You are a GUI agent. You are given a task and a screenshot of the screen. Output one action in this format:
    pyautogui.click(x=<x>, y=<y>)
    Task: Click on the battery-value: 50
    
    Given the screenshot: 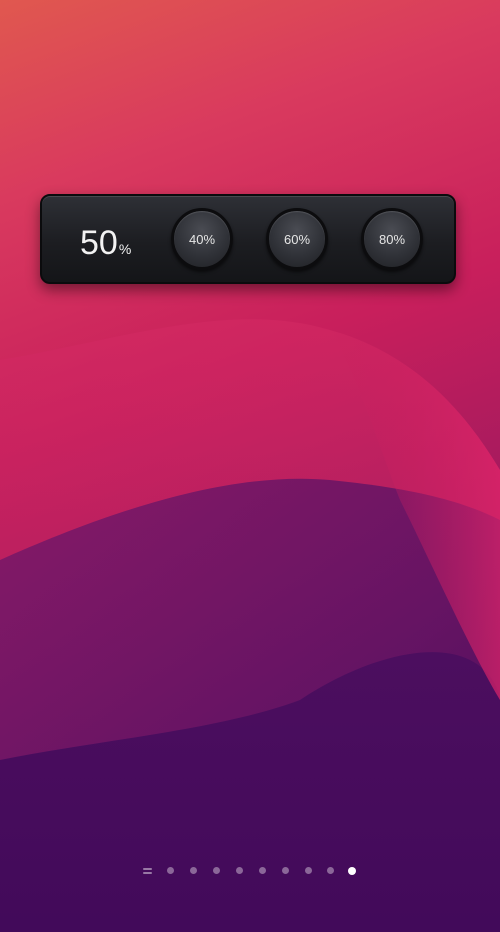 What is the action you would take?
    pyautogui.click(x=99, y=243)
    